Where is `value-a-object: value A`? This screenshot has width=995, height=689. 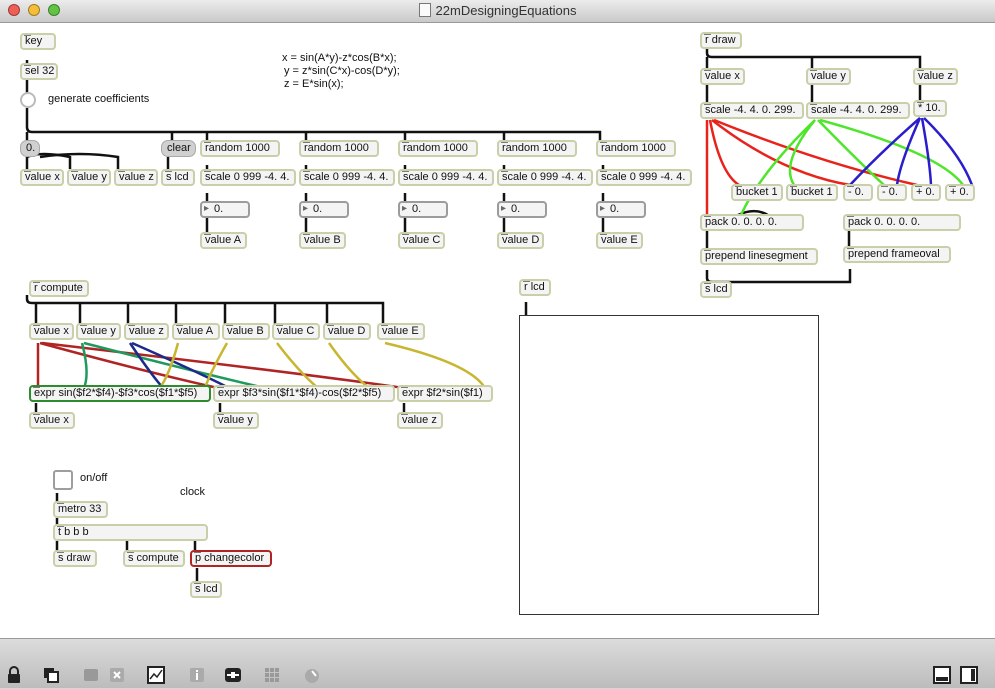
value-a-object: value A is located at coordinates (223, 240).